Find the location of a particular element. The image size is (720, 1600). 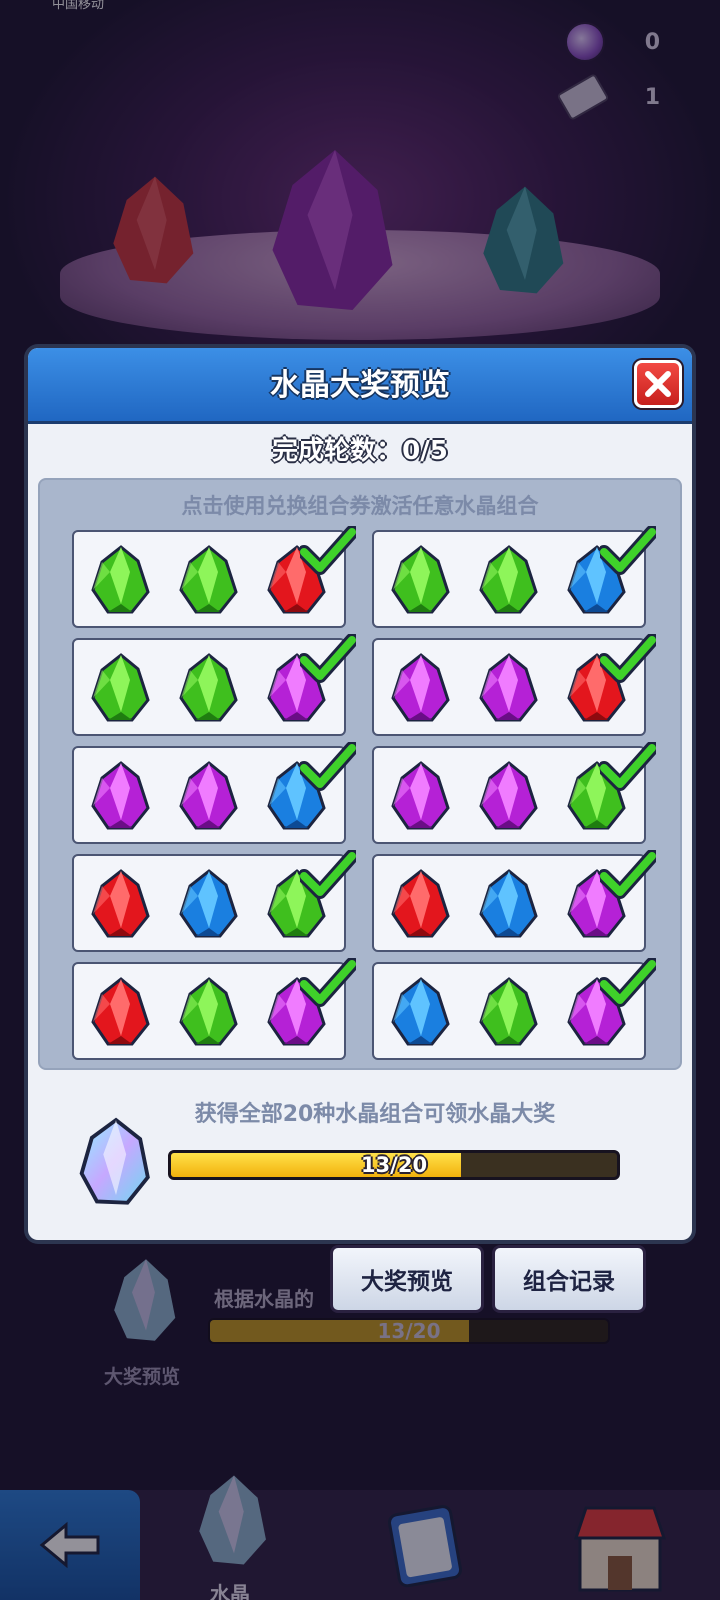

tab-prize-preview: 大奖预览 is located at coordinates (407, 1279).